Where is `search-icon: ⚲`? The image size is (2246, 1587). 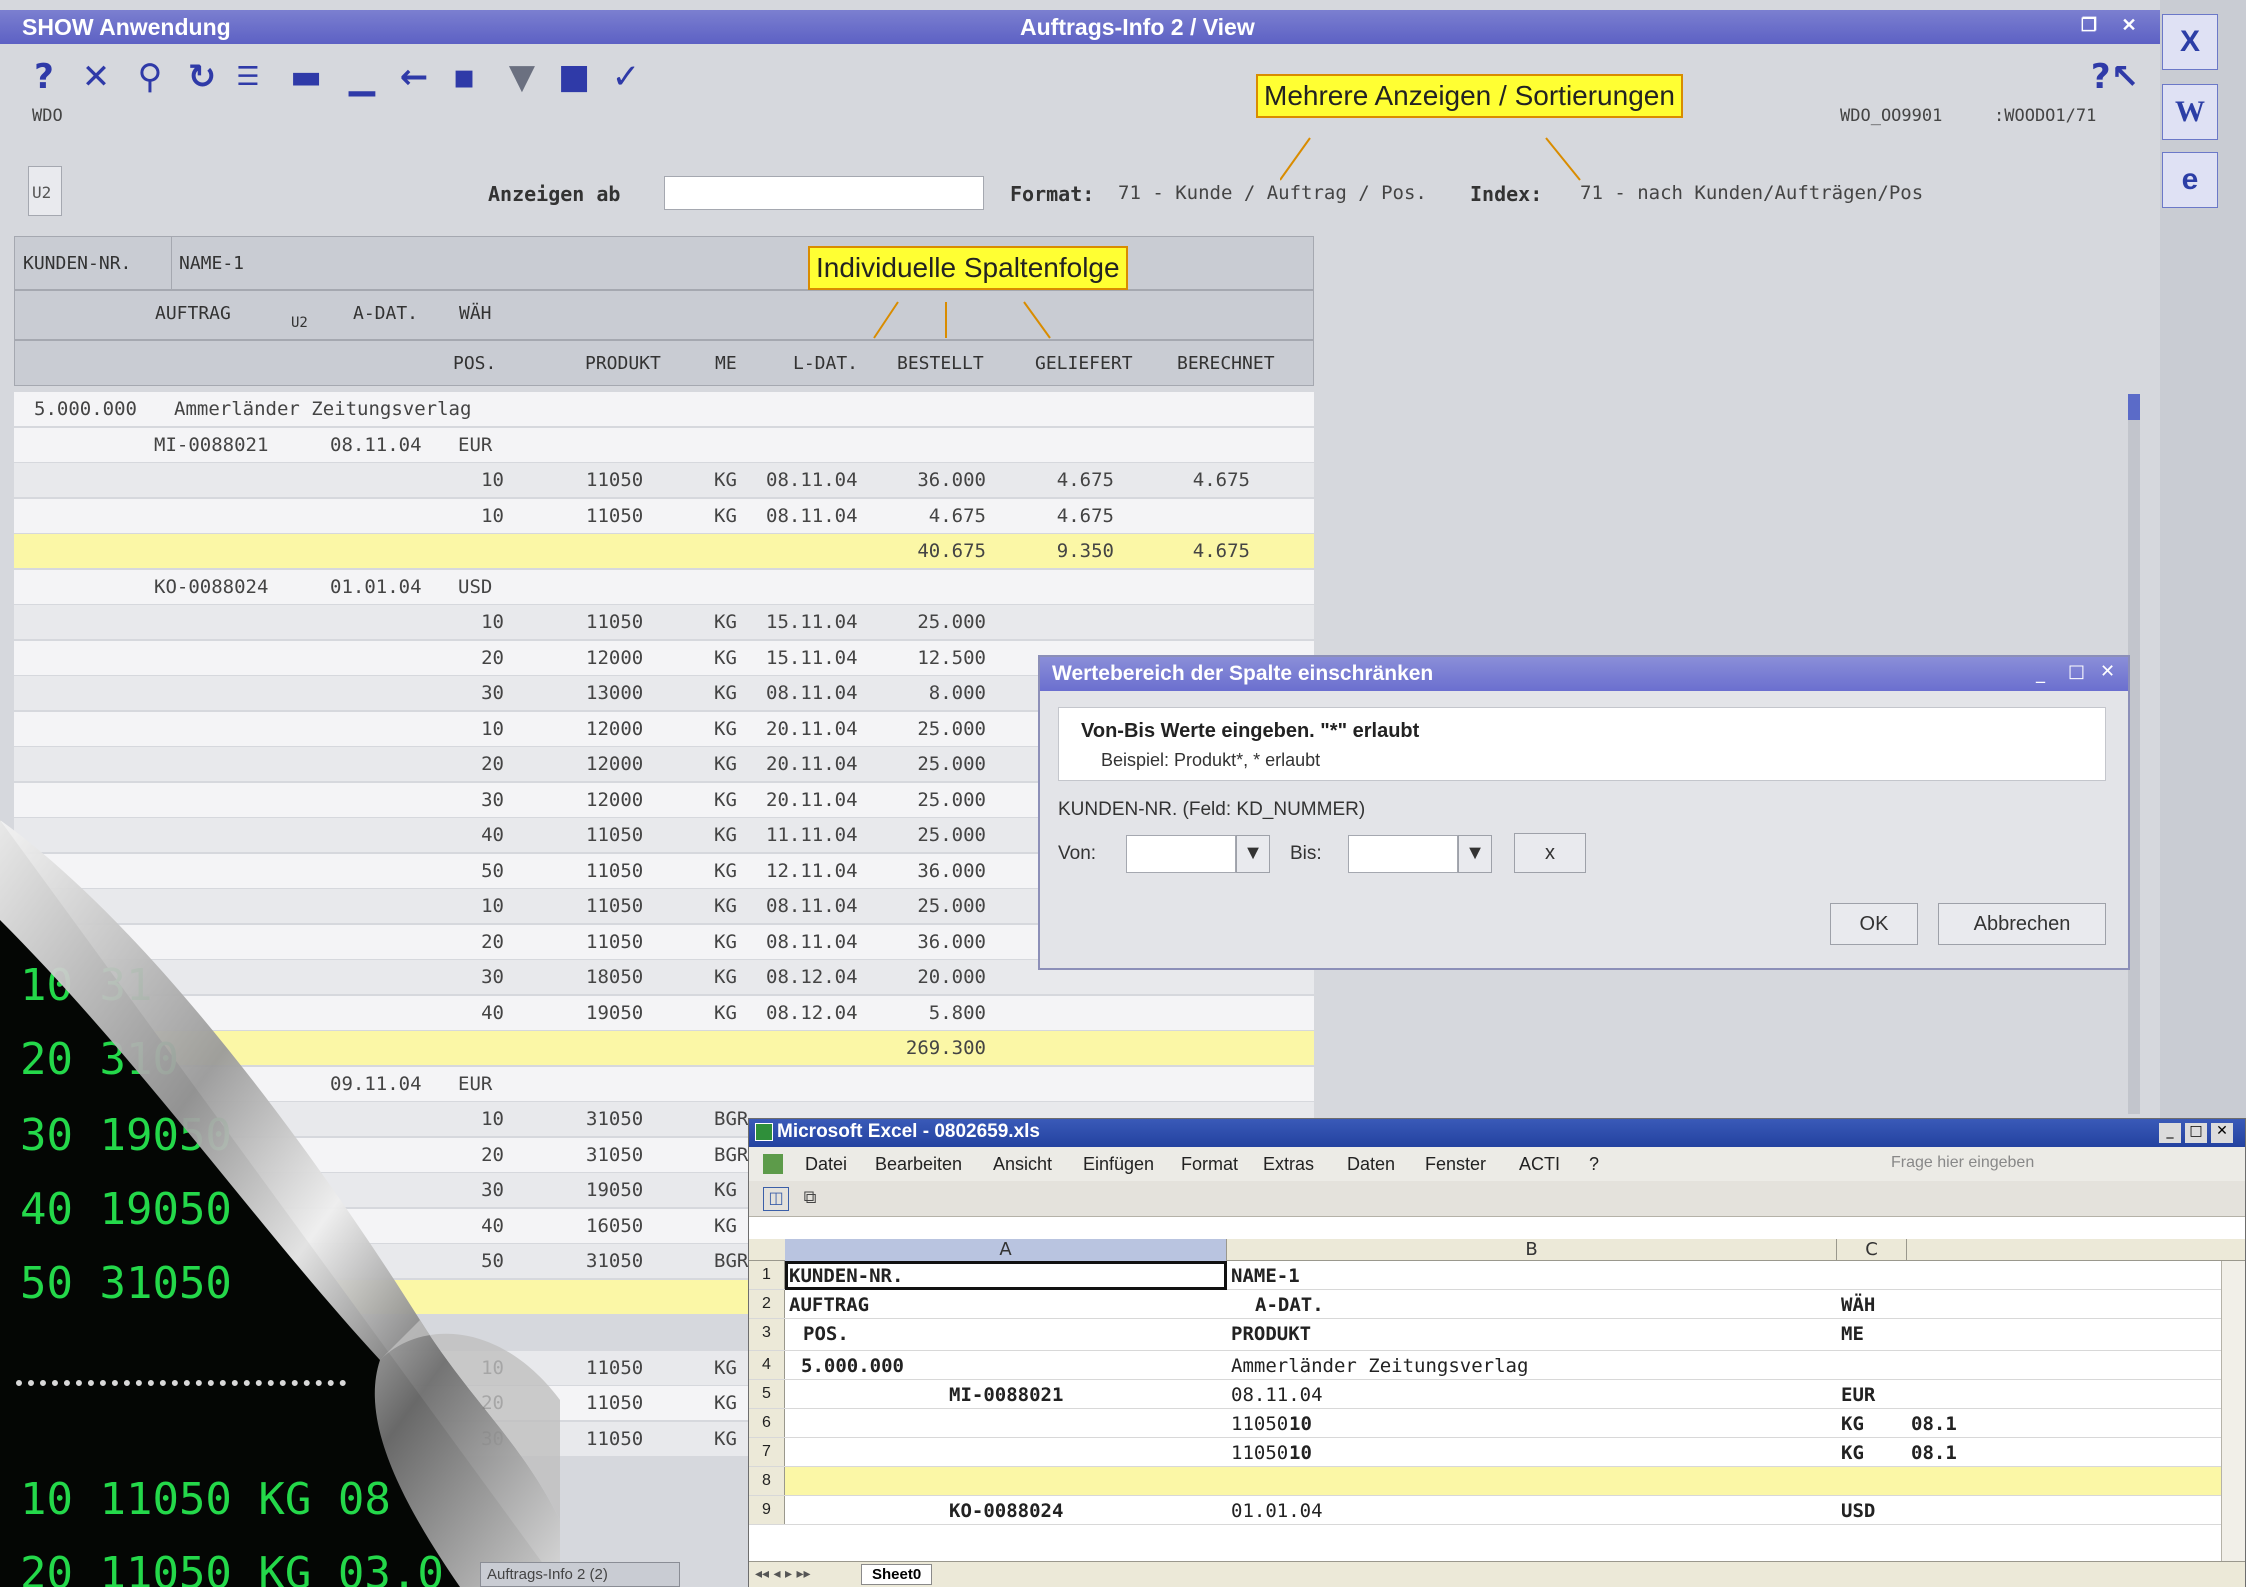
search-icon: ⚲ is located at coordinates (150, 77).